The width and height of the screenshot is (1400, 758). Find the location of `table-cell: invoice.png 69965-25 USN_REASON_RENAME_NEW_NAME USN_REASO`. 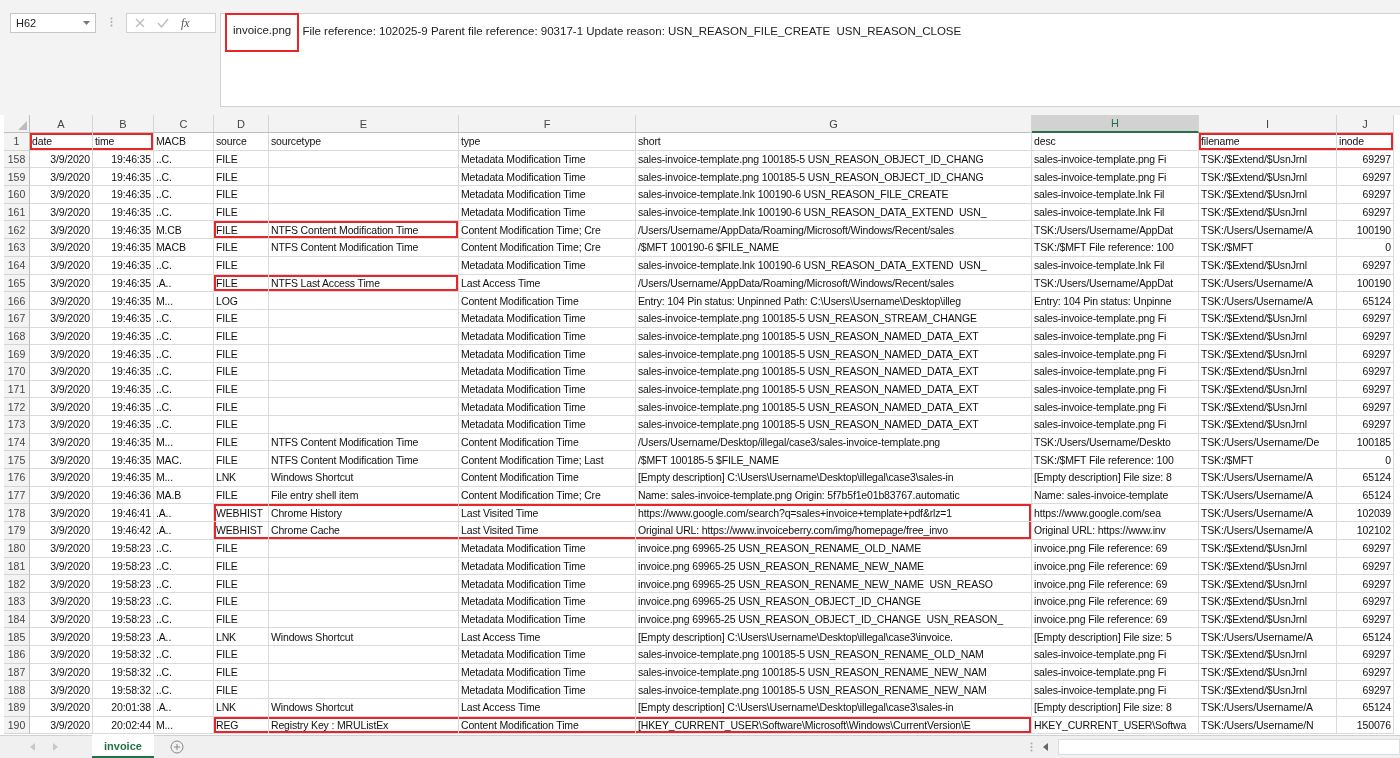

table-cell: invoice.png 69965-25 USN_REASON_RENAME_NEW_NAME USN_REASO is located at coordinates (834, 584).